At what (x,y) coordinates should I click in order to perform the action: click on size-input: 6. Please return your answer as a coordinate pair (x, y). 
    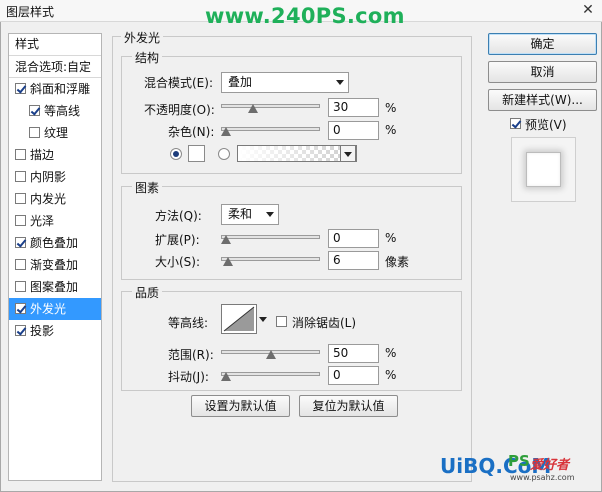
    Looking at the image, I should click on (353, 260).